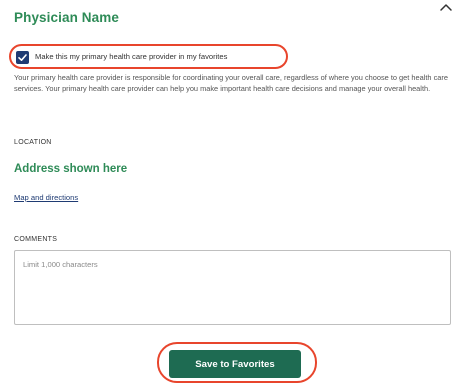  Describe the element at coordinates (71, 169) in the screenshot. I see `address: Address shown here` at that location.